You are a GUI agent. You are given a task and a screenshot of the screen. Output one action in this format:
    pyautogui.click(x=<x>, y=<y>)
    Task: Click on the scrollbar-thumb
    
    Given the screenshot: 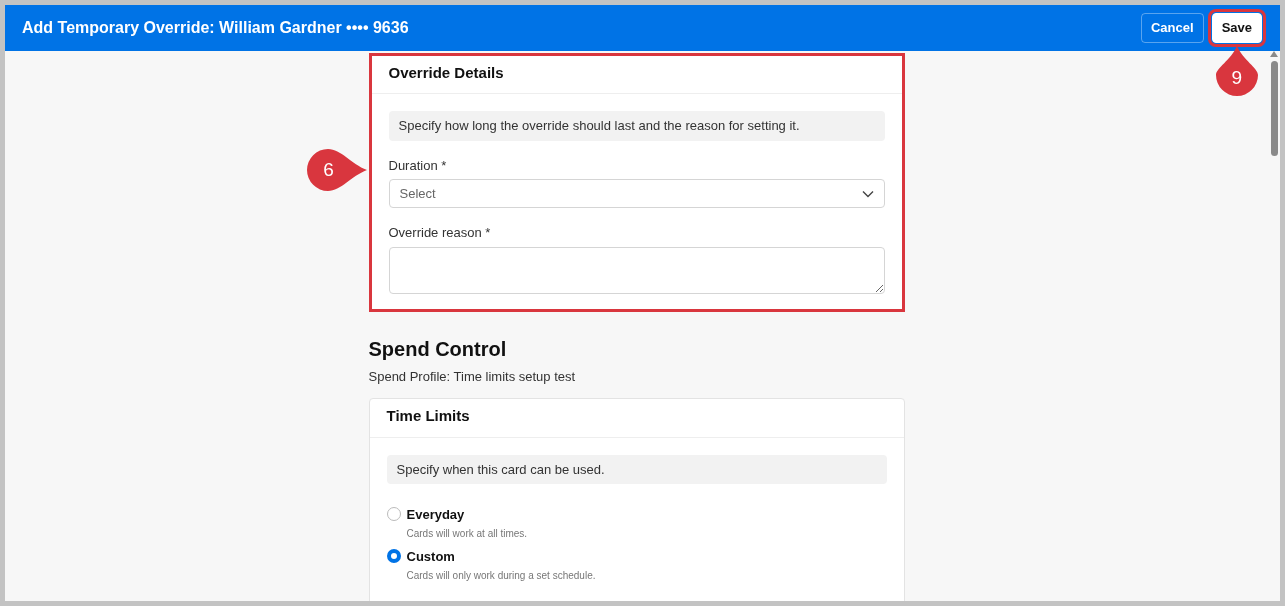 What is the action you would take?
    pyautogui.click(x=1274, y=108)
    